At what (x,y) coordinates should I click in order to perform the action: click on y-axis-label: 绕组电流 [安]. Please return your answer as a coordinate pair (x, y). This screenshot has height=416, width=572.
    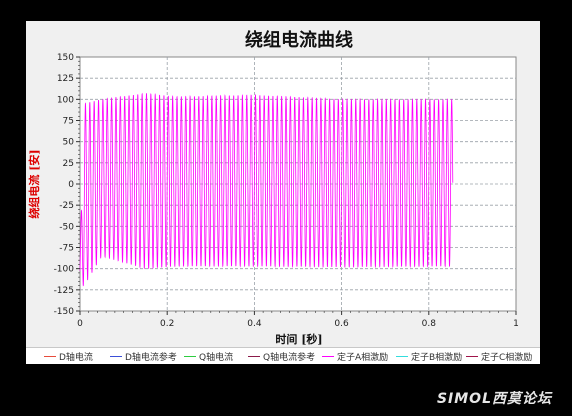
    Looking at the image, I should click on (34, 183).